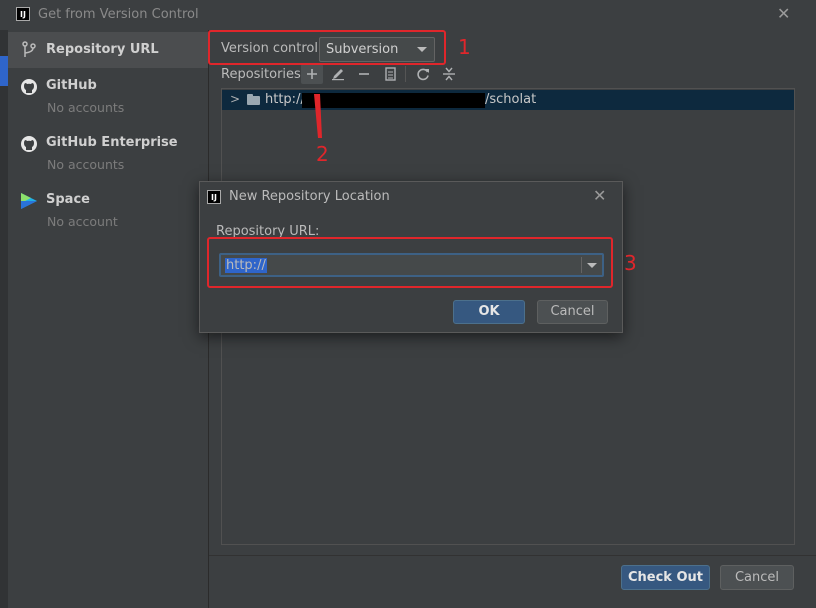 This screenshot has height=608, width=816. What do you see at coordinates (630, 263) in the screenshot?
I see `annotation-number-3: 3` at bounding box center [630, 263].